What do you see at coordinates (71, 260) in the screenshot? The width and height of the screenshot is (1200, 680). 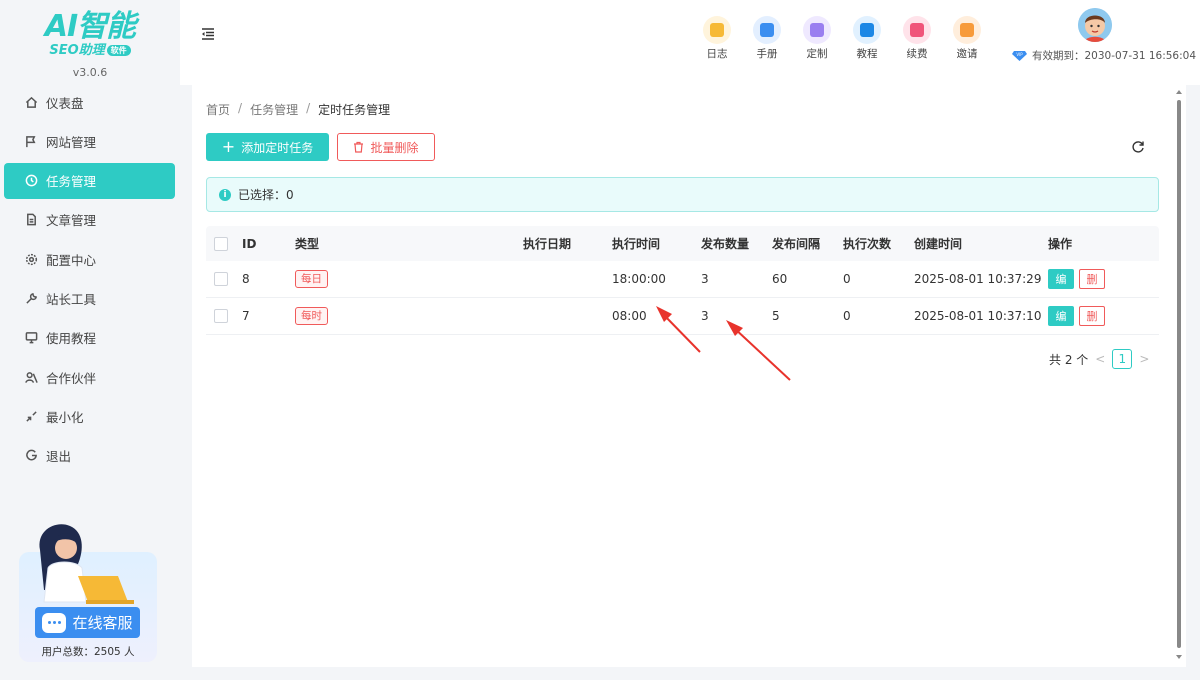 I see `sidebar-item-label: 配置中心` at bounding box center [71, 260].